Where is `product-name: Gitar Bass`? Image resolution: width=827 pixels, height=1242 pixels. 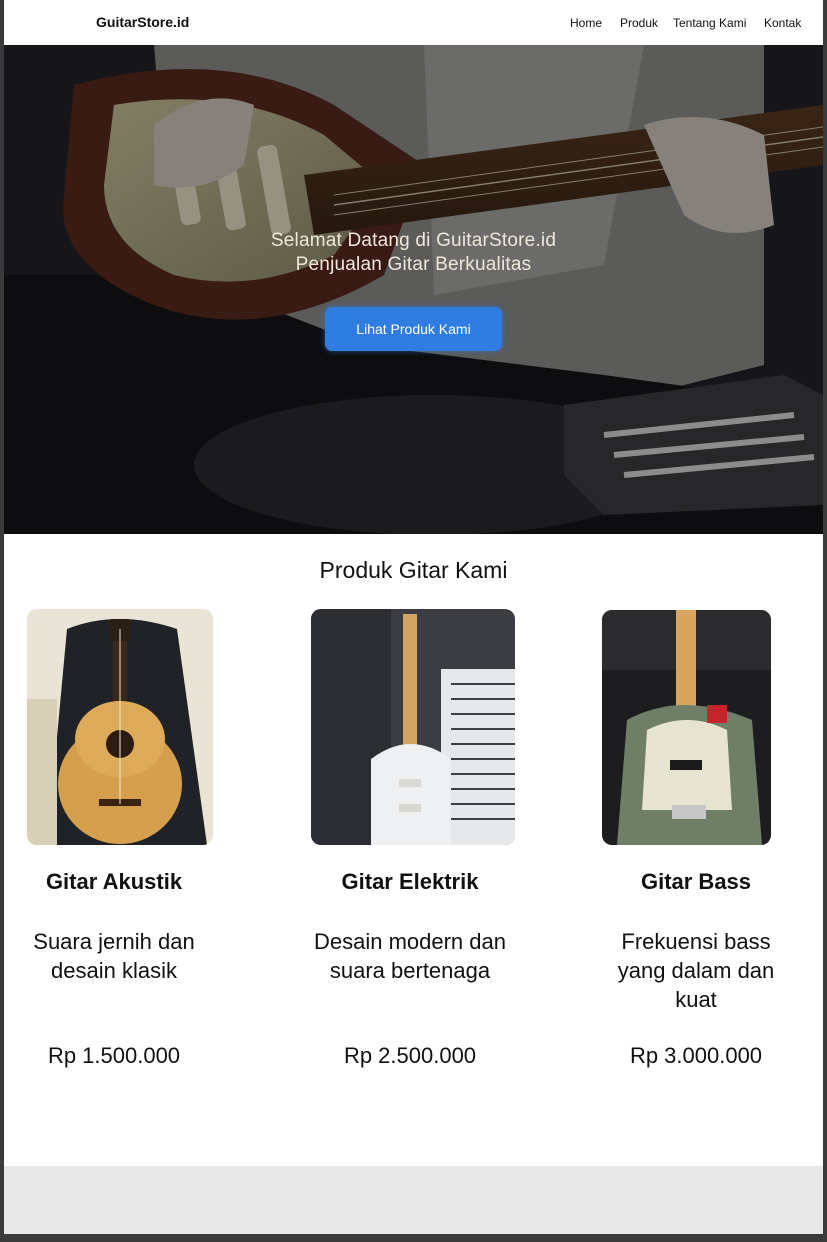 product-name: Gitar Bass is located at coordinates (696, 881).